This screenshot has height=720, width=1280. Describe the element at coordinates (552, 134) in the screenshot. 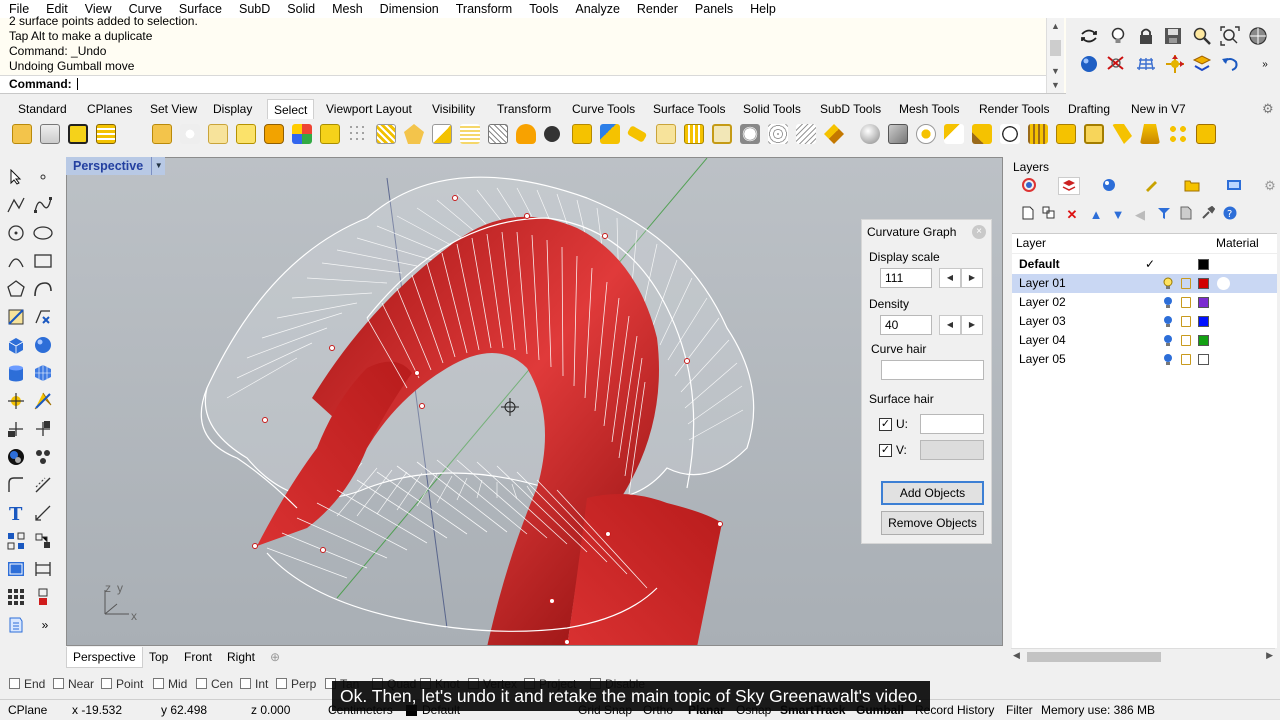

I see `select-annotation-icon` at that location.